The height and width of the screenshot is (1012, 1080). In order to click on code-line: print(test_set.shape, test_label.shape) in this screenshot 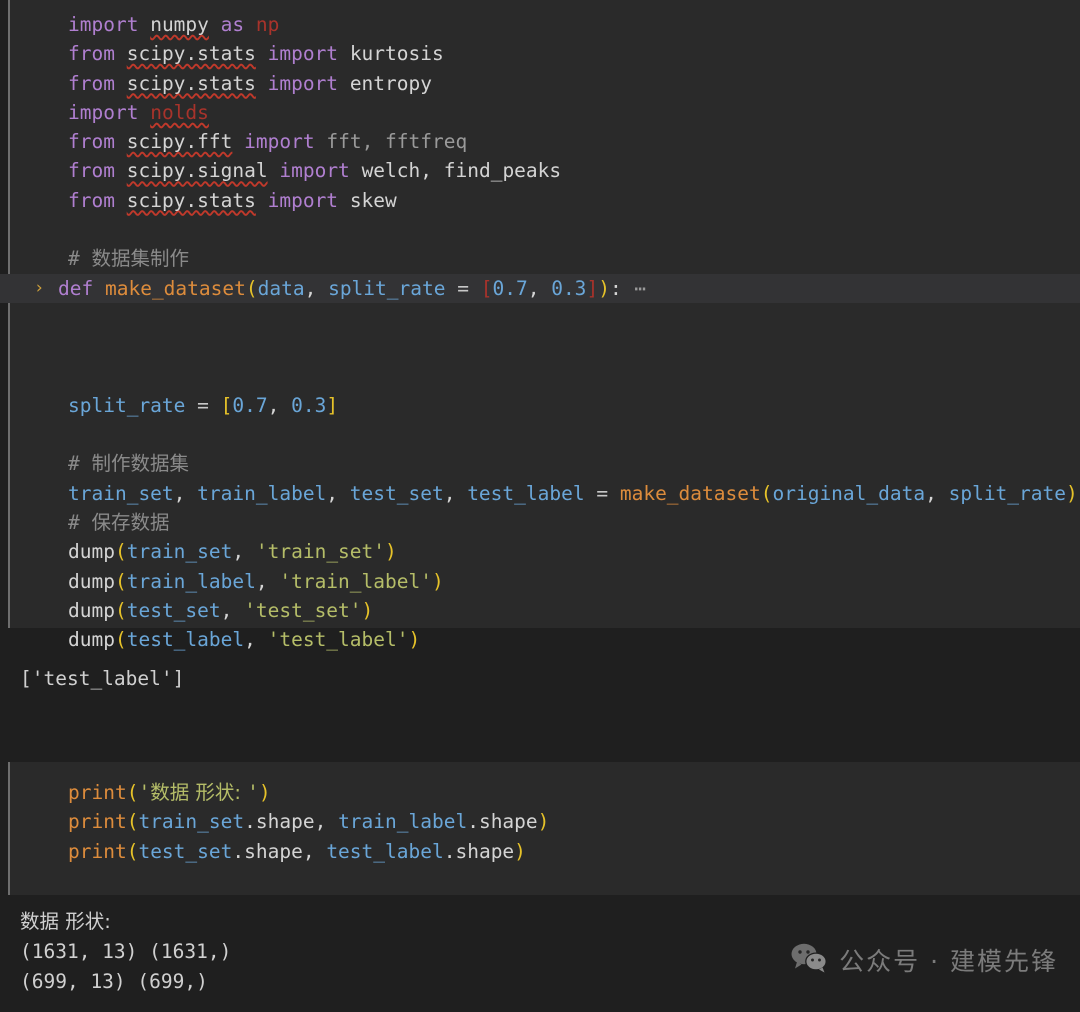, I will do `click(545, 851)`.